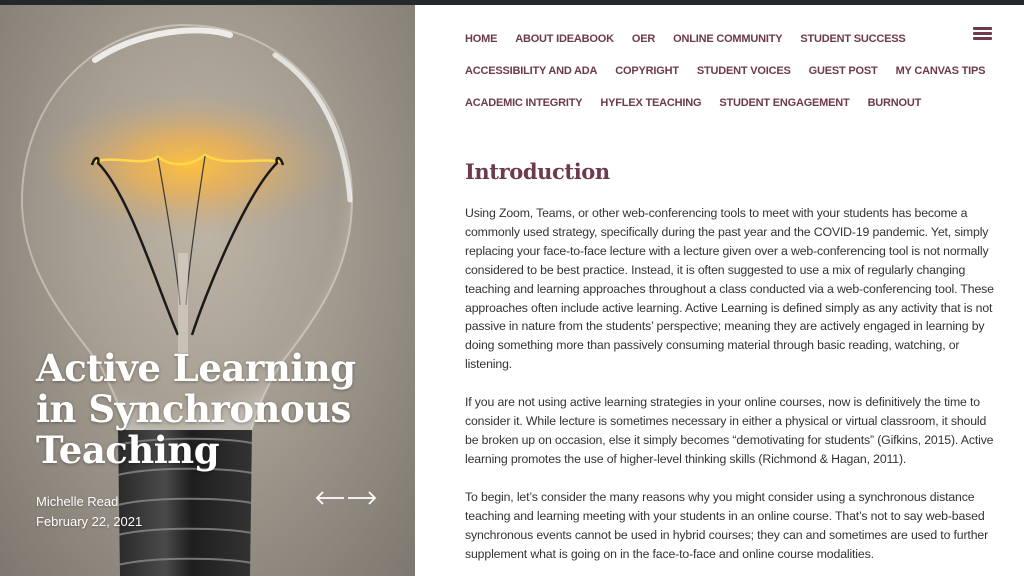 The image size is (1024, 582). What do you see at coordinates (362, 498) in the screenshot?
I see `next-post-arrow-icon` at bounding box center [362, 498].